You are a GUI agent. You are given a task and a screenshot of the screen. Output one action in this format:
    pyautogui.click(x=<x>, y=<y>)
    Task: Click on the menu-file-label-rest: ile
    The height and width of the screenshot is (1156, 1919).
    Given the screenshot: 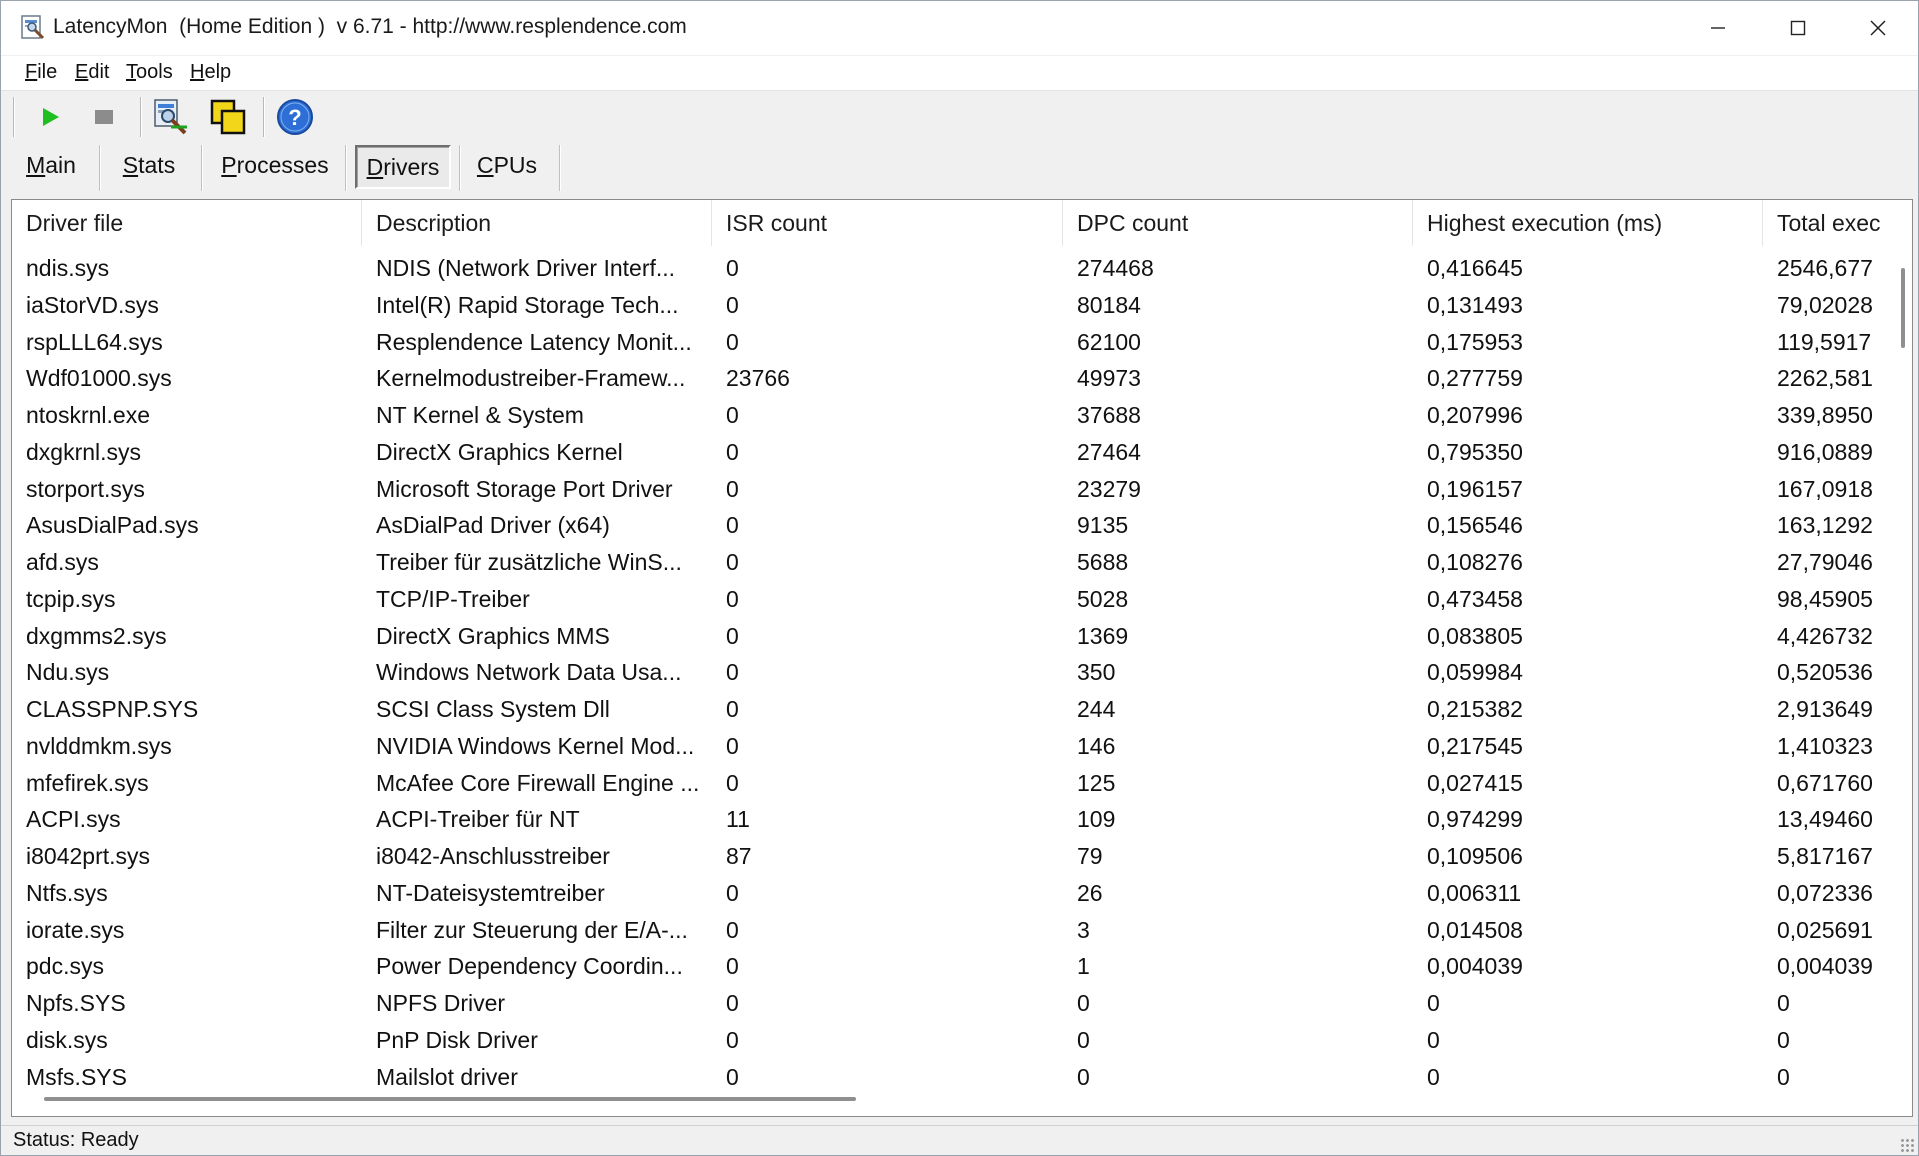 What is the action you would take?
    pyautogui.click(x=47, y=72)
    